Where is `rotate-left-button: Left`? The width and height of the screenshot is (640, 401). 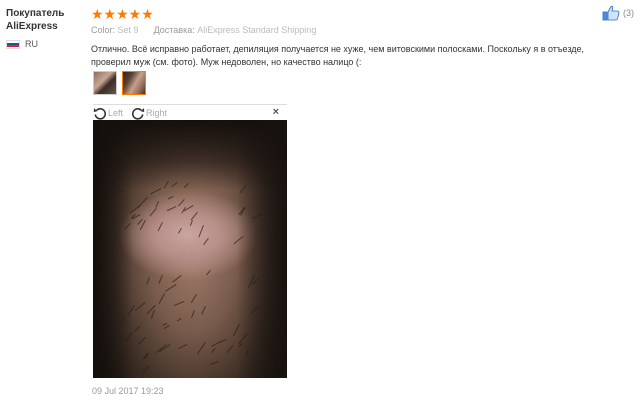
rotate-left-button: Left is located at coordinates (108, 113).